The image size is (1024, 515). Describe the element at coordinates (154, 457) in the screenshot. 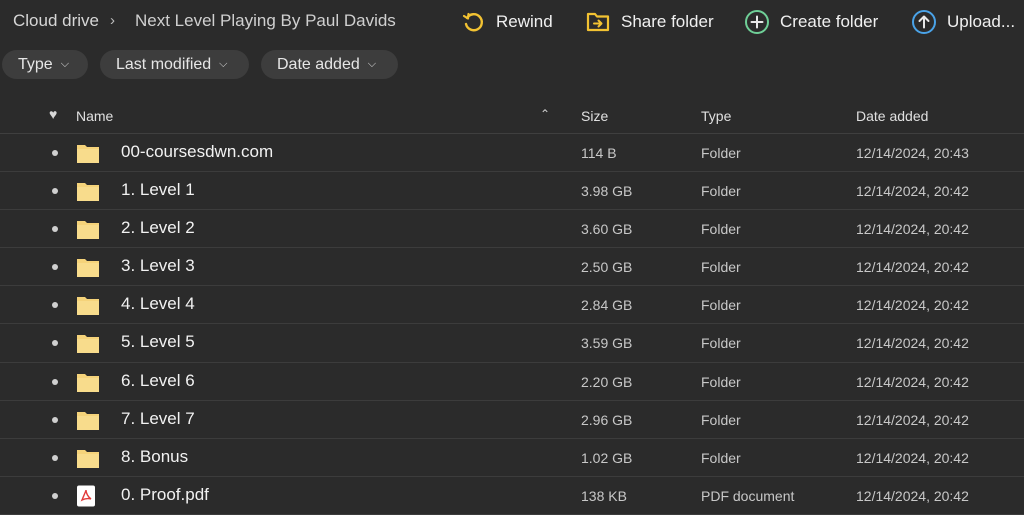

I see `file-name: 8. Bonus` at that location.